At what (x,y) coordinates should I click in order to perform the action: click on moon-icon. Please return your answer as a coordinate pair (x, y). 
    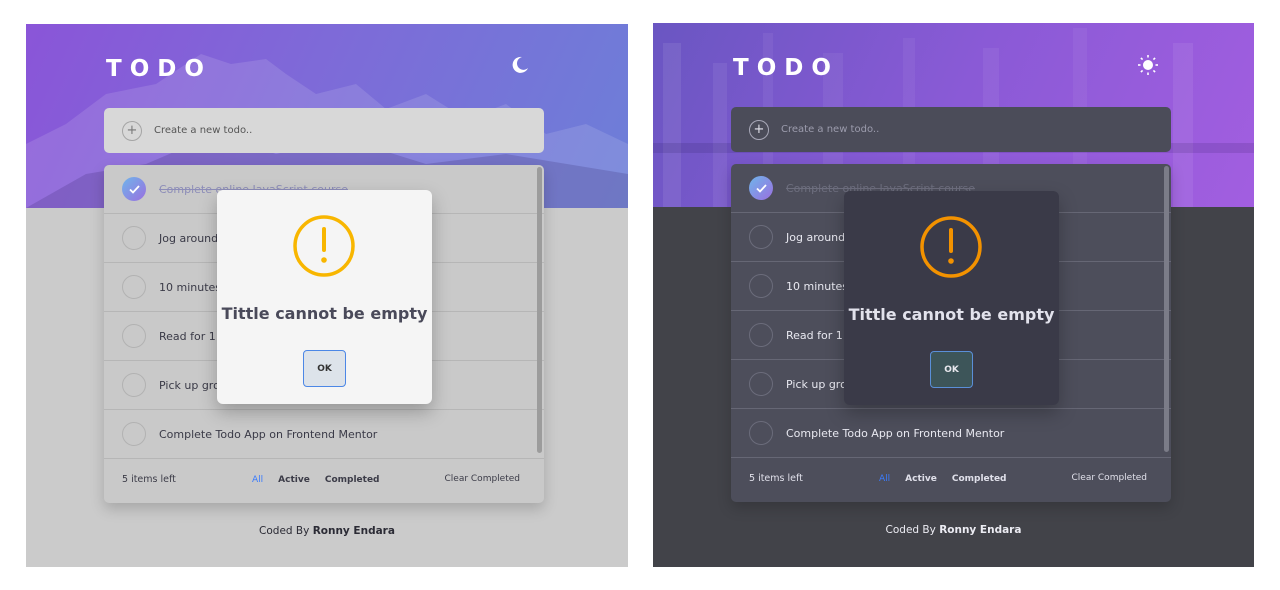
    Looking at the image, I should click on (520, 64).